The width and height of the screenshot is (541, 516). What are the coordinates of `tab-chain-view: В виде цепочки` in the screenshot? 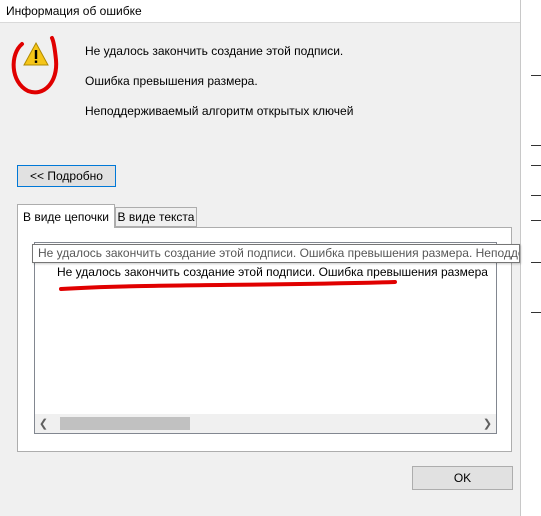 It's located at (66, 216).